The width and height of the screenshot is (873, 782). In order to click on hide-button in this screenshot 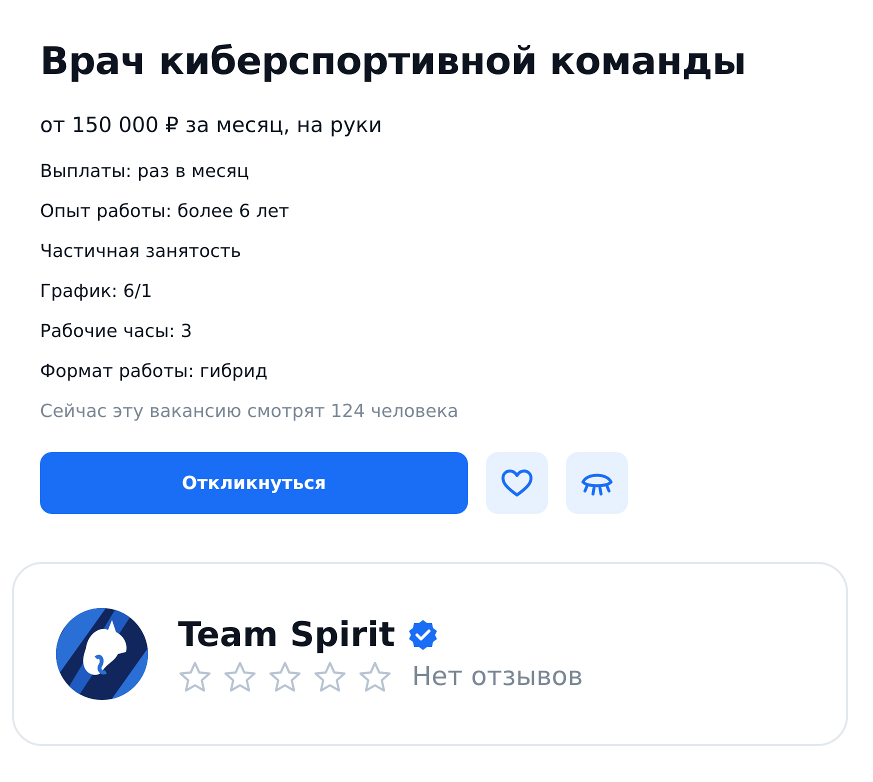, I will do `click(597, 483)`.